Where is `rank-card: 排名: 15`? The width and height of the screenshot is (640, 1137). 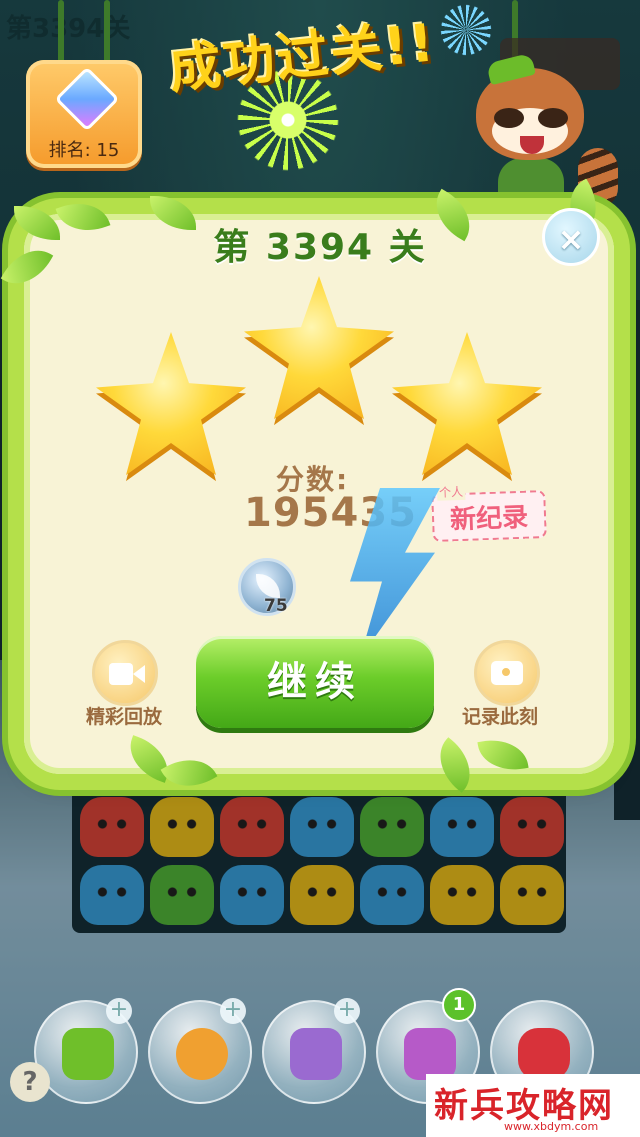 rank-card: 排名: 15 is located at coordinates (84, 114).